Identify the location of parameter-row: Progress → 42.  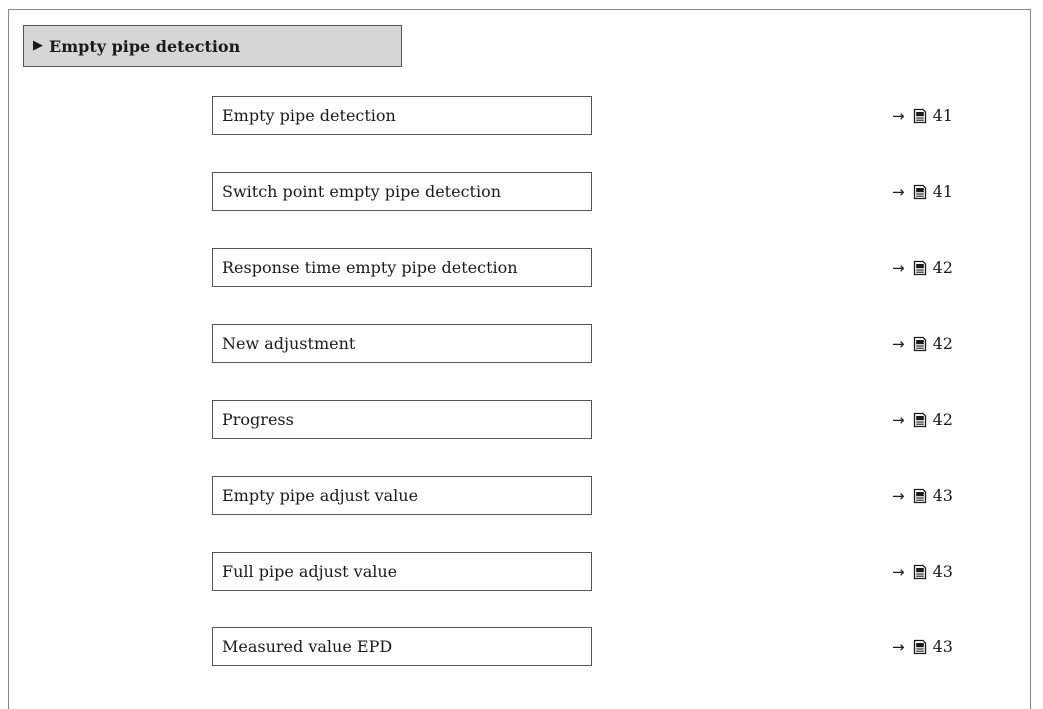
(521, 419).